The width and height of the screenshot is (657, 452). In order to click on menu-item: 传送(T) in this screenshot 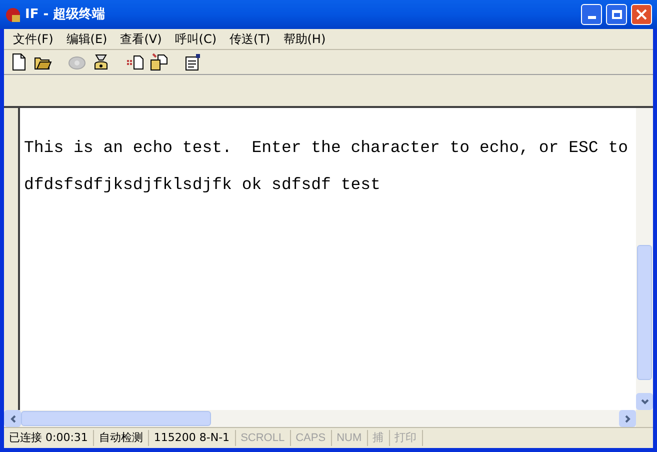, I will do `click(250, 39)`.